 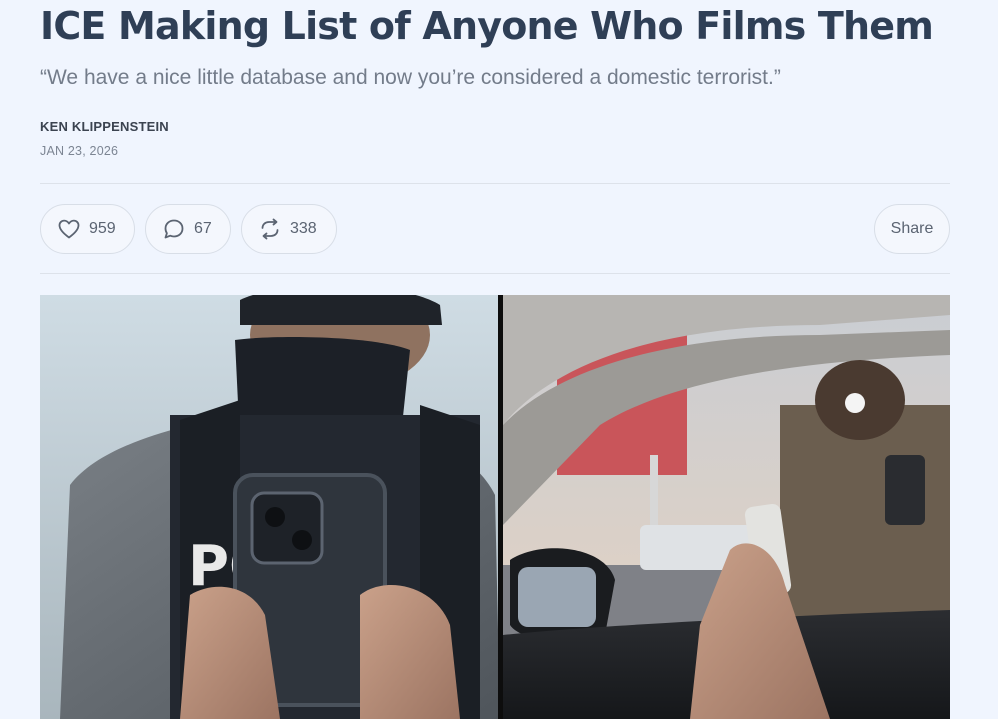 I want to click on share-label: Share, so click(x=912, y=228).